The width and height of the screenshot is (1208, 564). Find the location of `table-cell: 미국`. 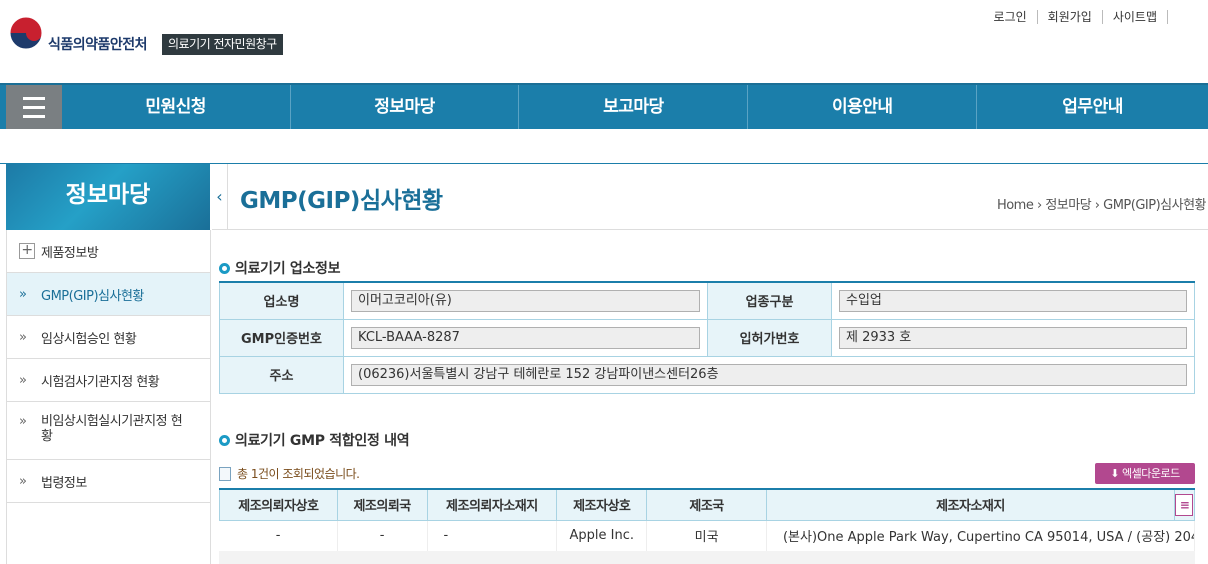

table-cell: 미국 is located at coordinates (706, 536).